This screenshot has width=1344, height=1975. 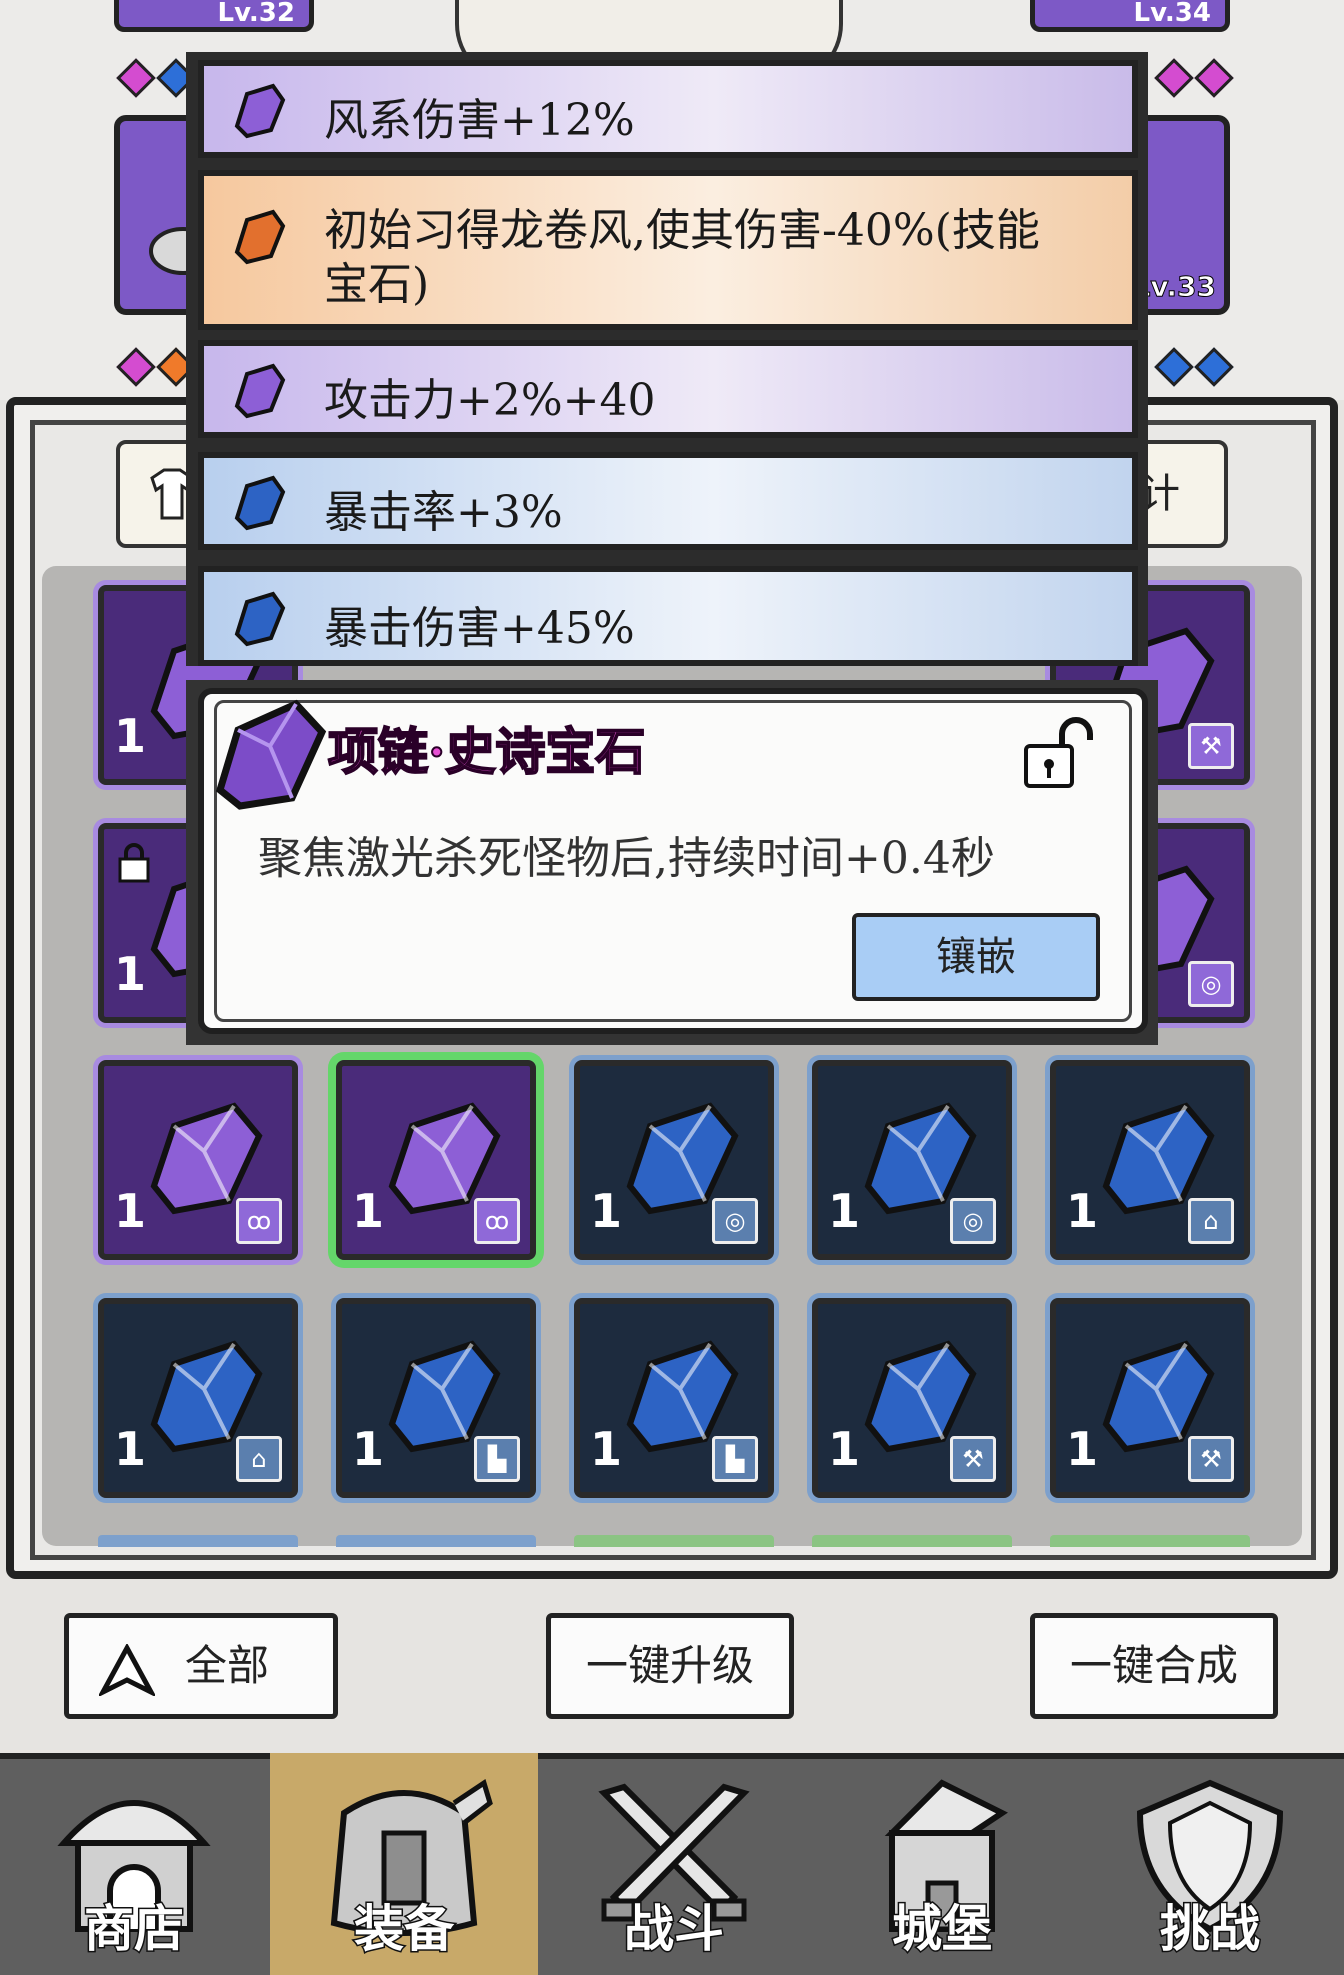 What do you see at coordinates (486, 751) in the screenshot?
I see `popup-title: 项链·史诗宝石` at bounding box center [486, 751].